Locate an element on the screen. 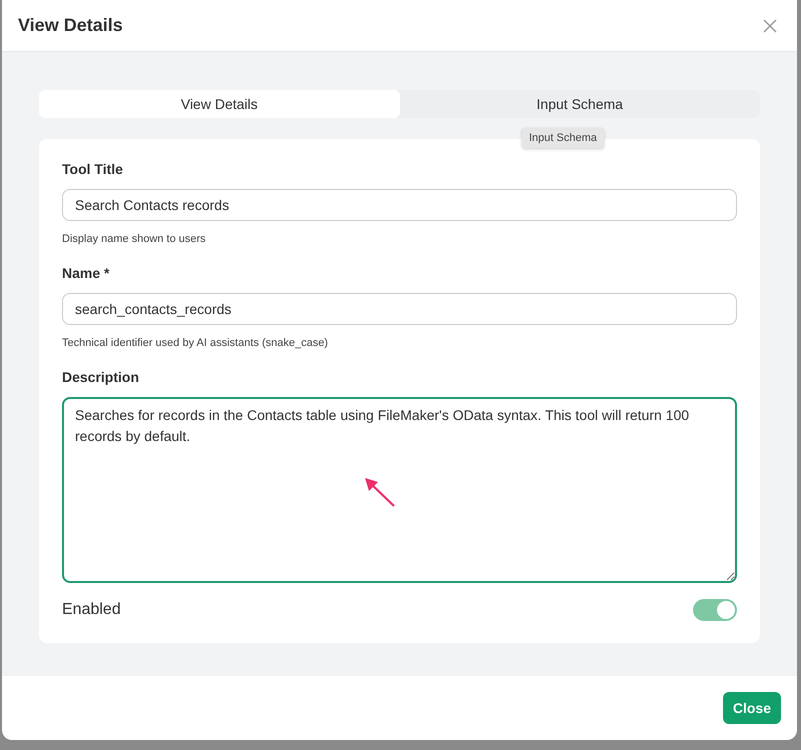  input-field: search_contacts_records is located at coordinates (399, 309).